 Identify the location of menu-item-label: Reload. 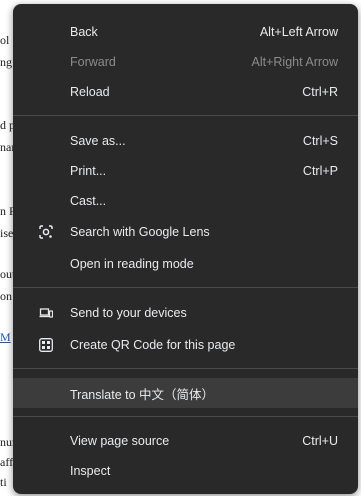
(90, 92).